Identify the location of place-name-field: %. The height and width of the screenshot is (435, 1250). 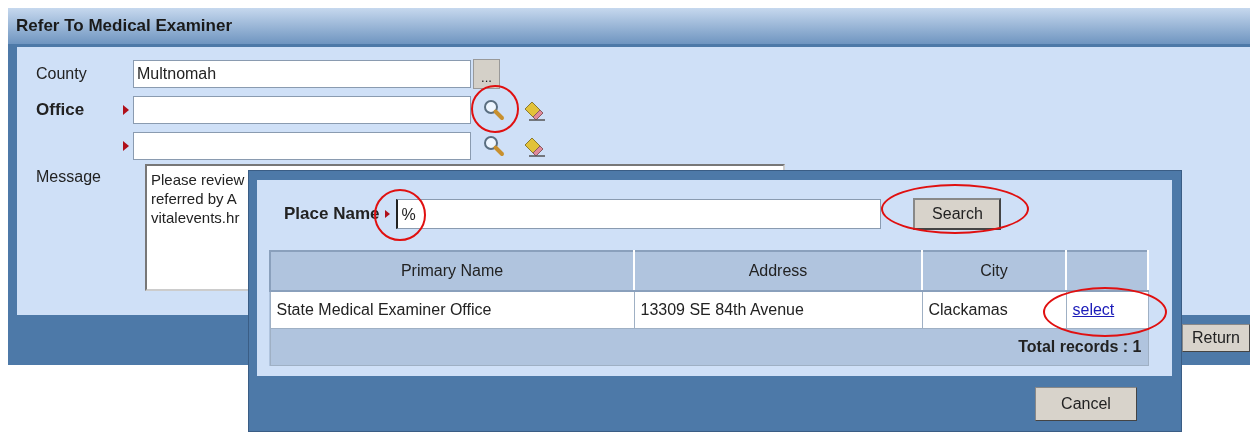
(639, 214).